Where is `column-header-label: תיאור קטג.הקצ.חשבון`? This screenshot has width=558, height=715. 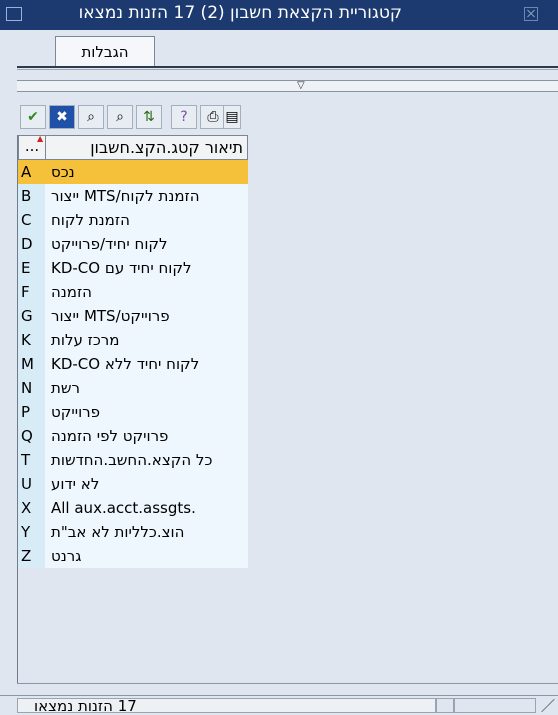 column-header-label: תיאור קטג.הקצ.חשבון is located at coordinates (166, 147).